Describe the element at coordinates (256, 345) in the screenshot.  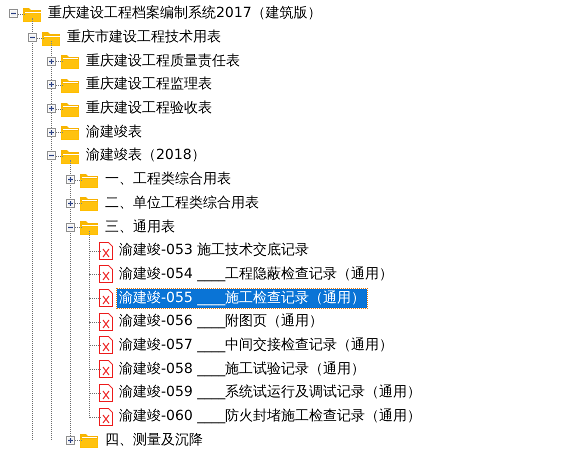
I see `tree-item: 渝建竣-057 ____中间交接检查记录（通用）` at that location.